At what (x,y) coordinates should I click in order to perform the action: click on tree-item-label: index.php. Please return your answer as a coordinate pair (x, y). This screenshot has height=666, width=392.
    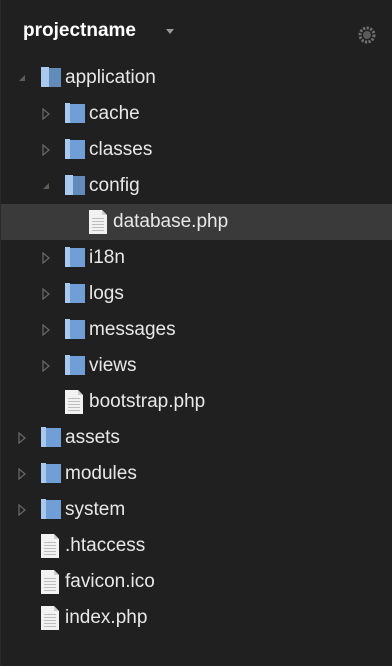
    Looking at the image, I should click on (106, 617).